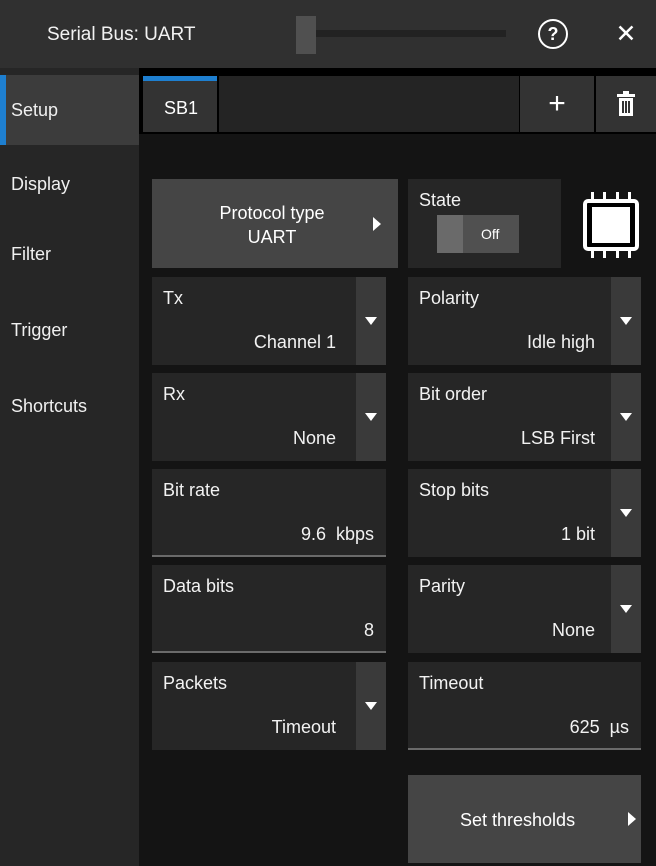 This screenshot has width=656, height=866. I want to click on state-panel: State Off, so click(484, 223).